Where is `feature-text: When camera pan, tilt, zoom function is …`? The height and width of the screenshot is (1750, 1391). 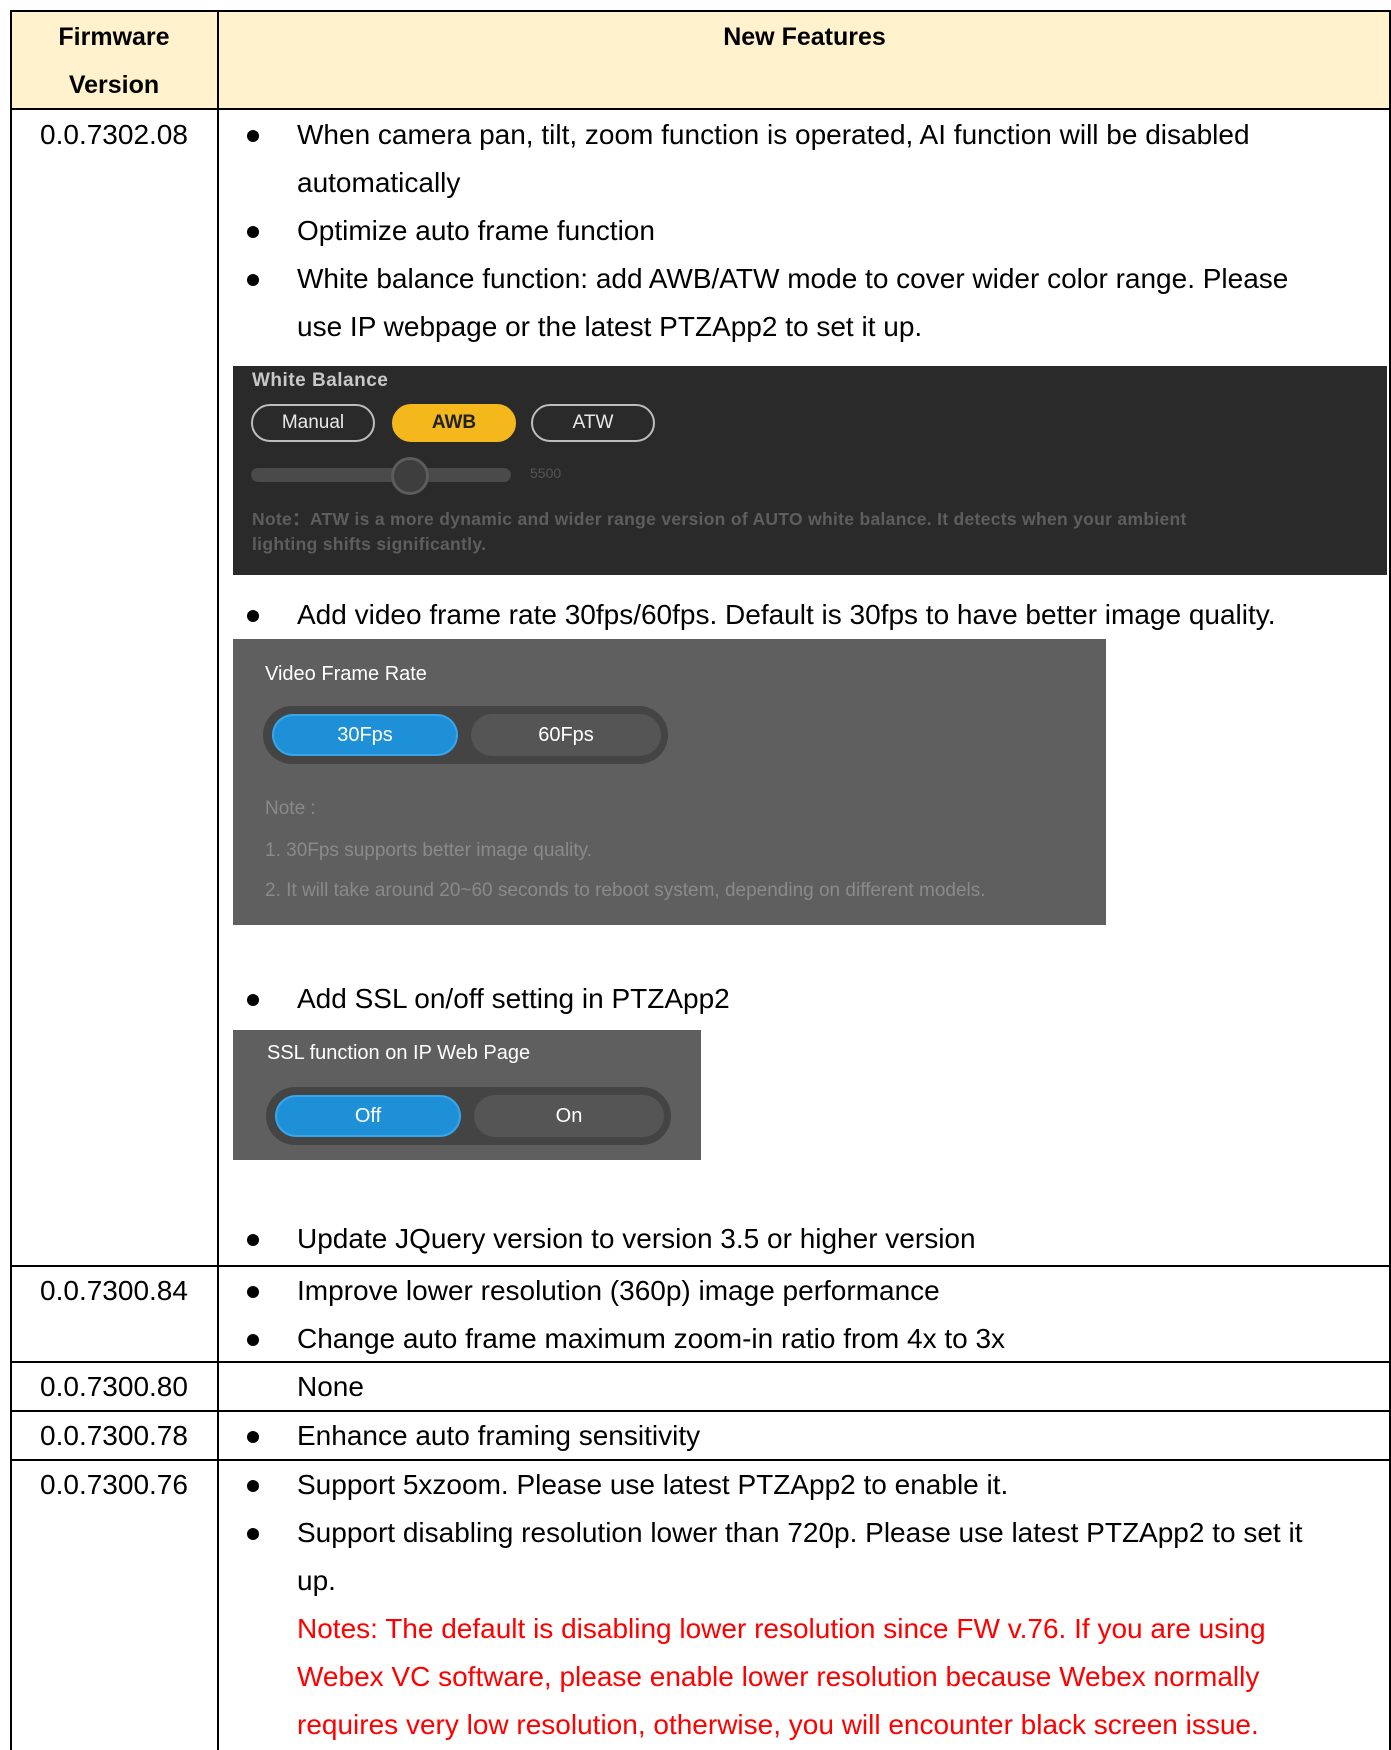
feature-text: When camera pan, tilt, zoom function is … is located at coordinates (773, 134).